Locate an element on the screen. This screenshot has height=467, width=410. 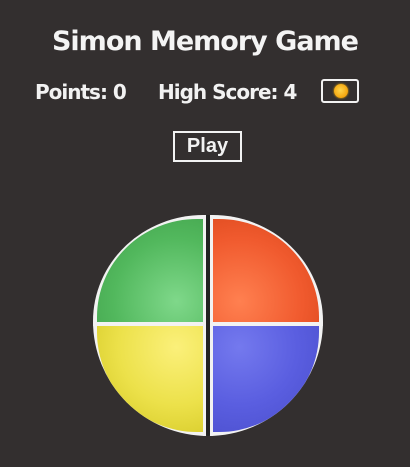
game-title: Simon Memory Game is located at coordinates (205, 41).